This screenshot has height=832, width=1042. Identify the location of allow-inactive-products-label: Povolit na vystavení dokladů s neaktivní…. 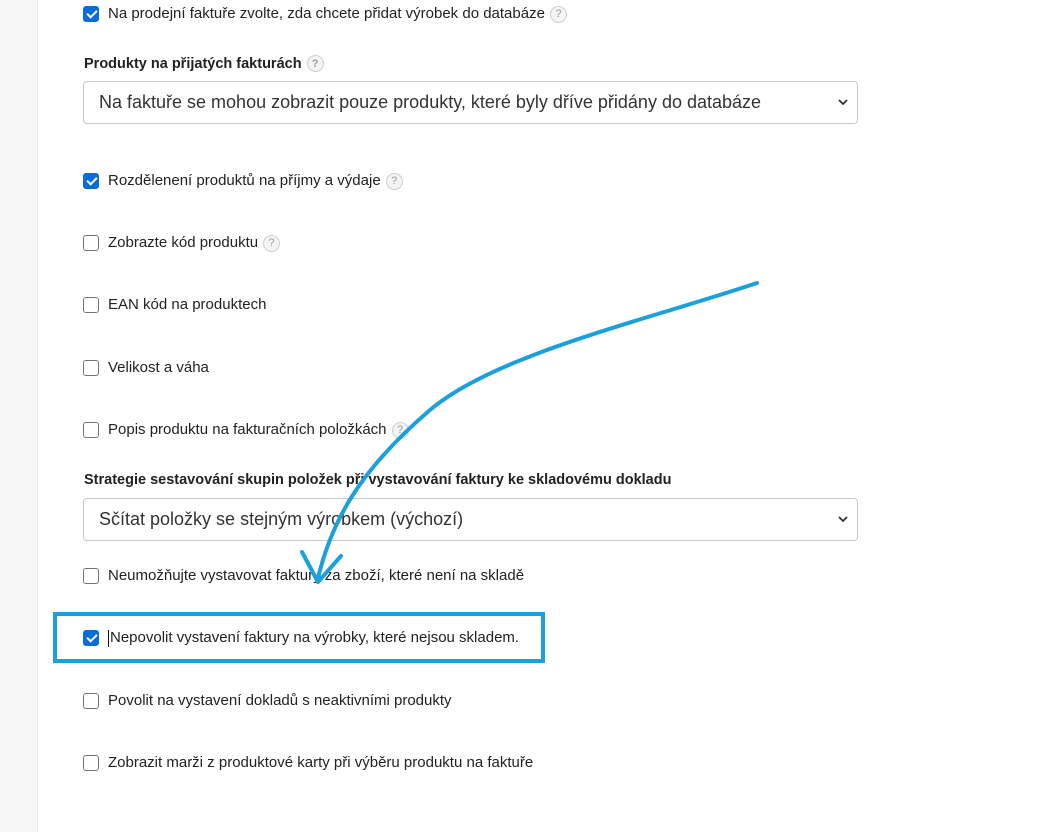
(280, 700).